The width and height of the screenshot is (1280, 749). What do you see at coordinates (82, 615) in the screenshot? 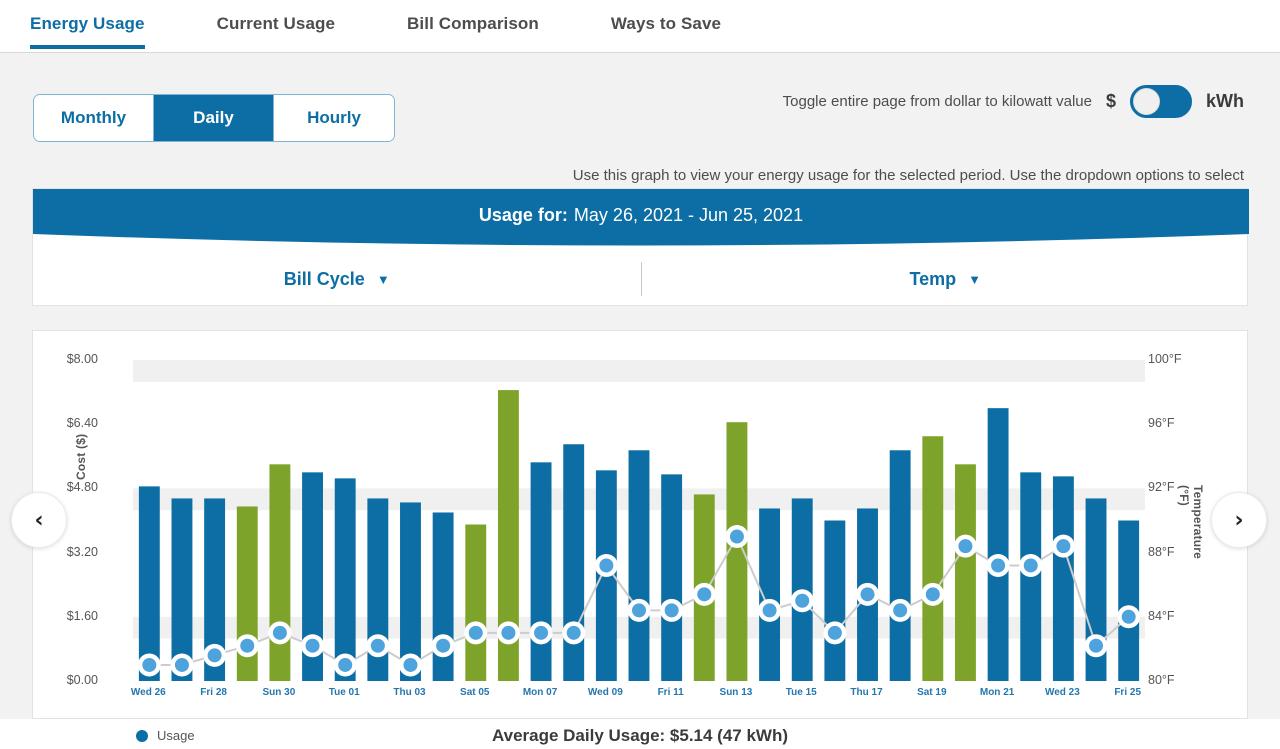
I see `y-axis-tick: $1.60` at bounding box center [82, 615].